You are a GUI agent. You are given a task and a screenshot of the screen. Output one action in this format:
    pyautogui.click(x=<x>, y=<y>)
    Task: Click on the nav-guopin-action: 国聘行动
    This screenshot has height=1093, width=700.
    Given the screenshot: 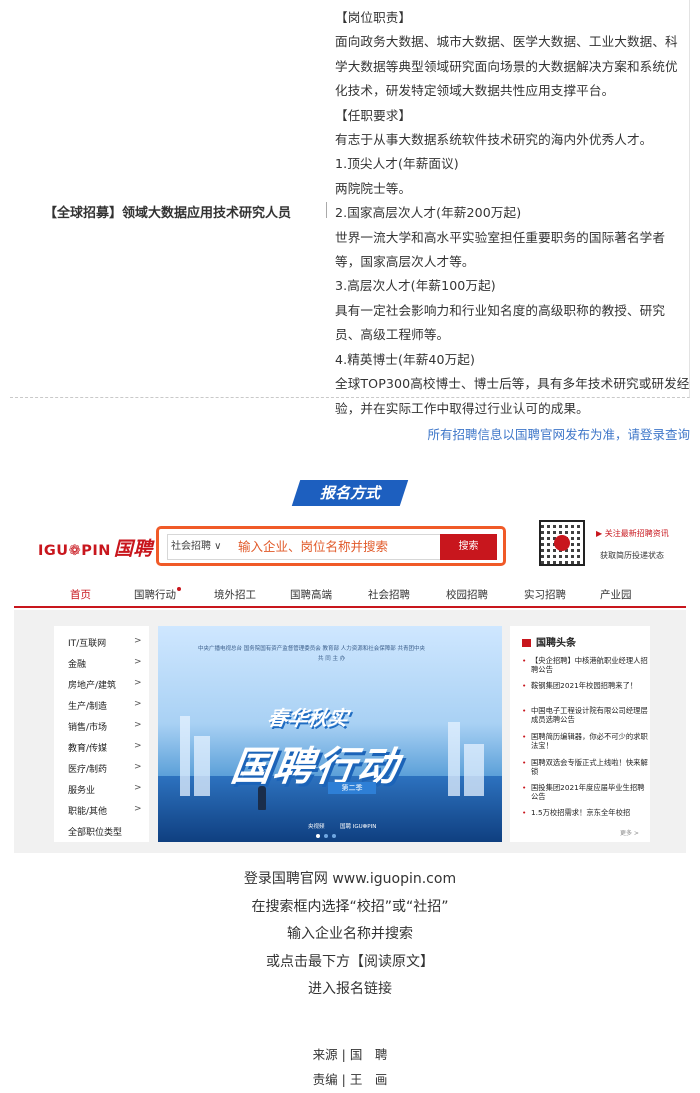 What is the action you would take?
    pyautogui.click(x=157, y=594)
    